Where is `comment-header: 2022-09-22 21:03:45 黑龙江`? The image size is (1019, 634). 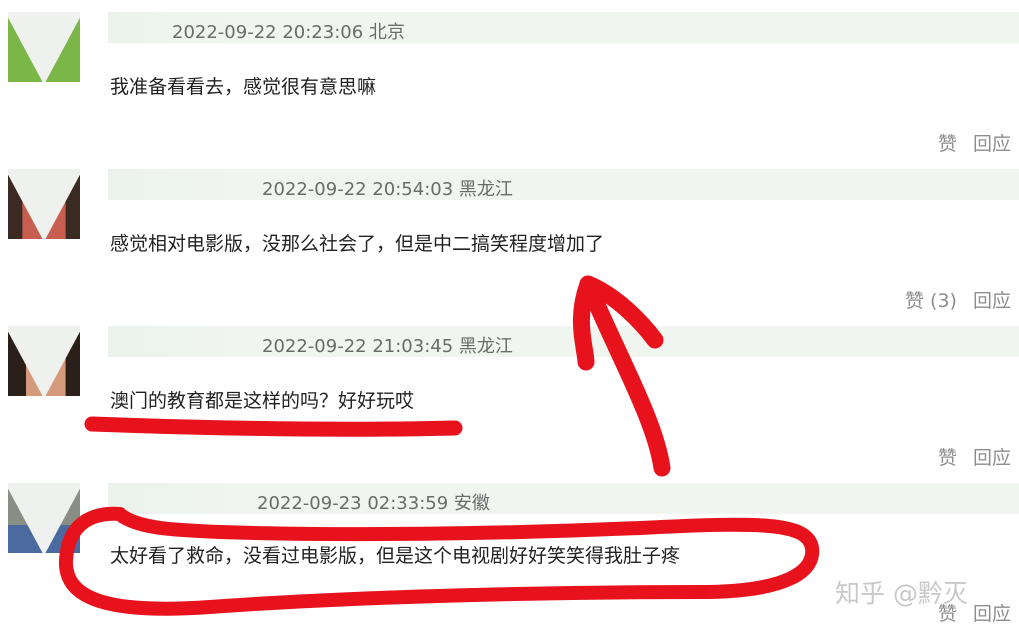
comment-header: 2022-09-22 21:03:45 黑龙江 is located at coordinates (563, 341).